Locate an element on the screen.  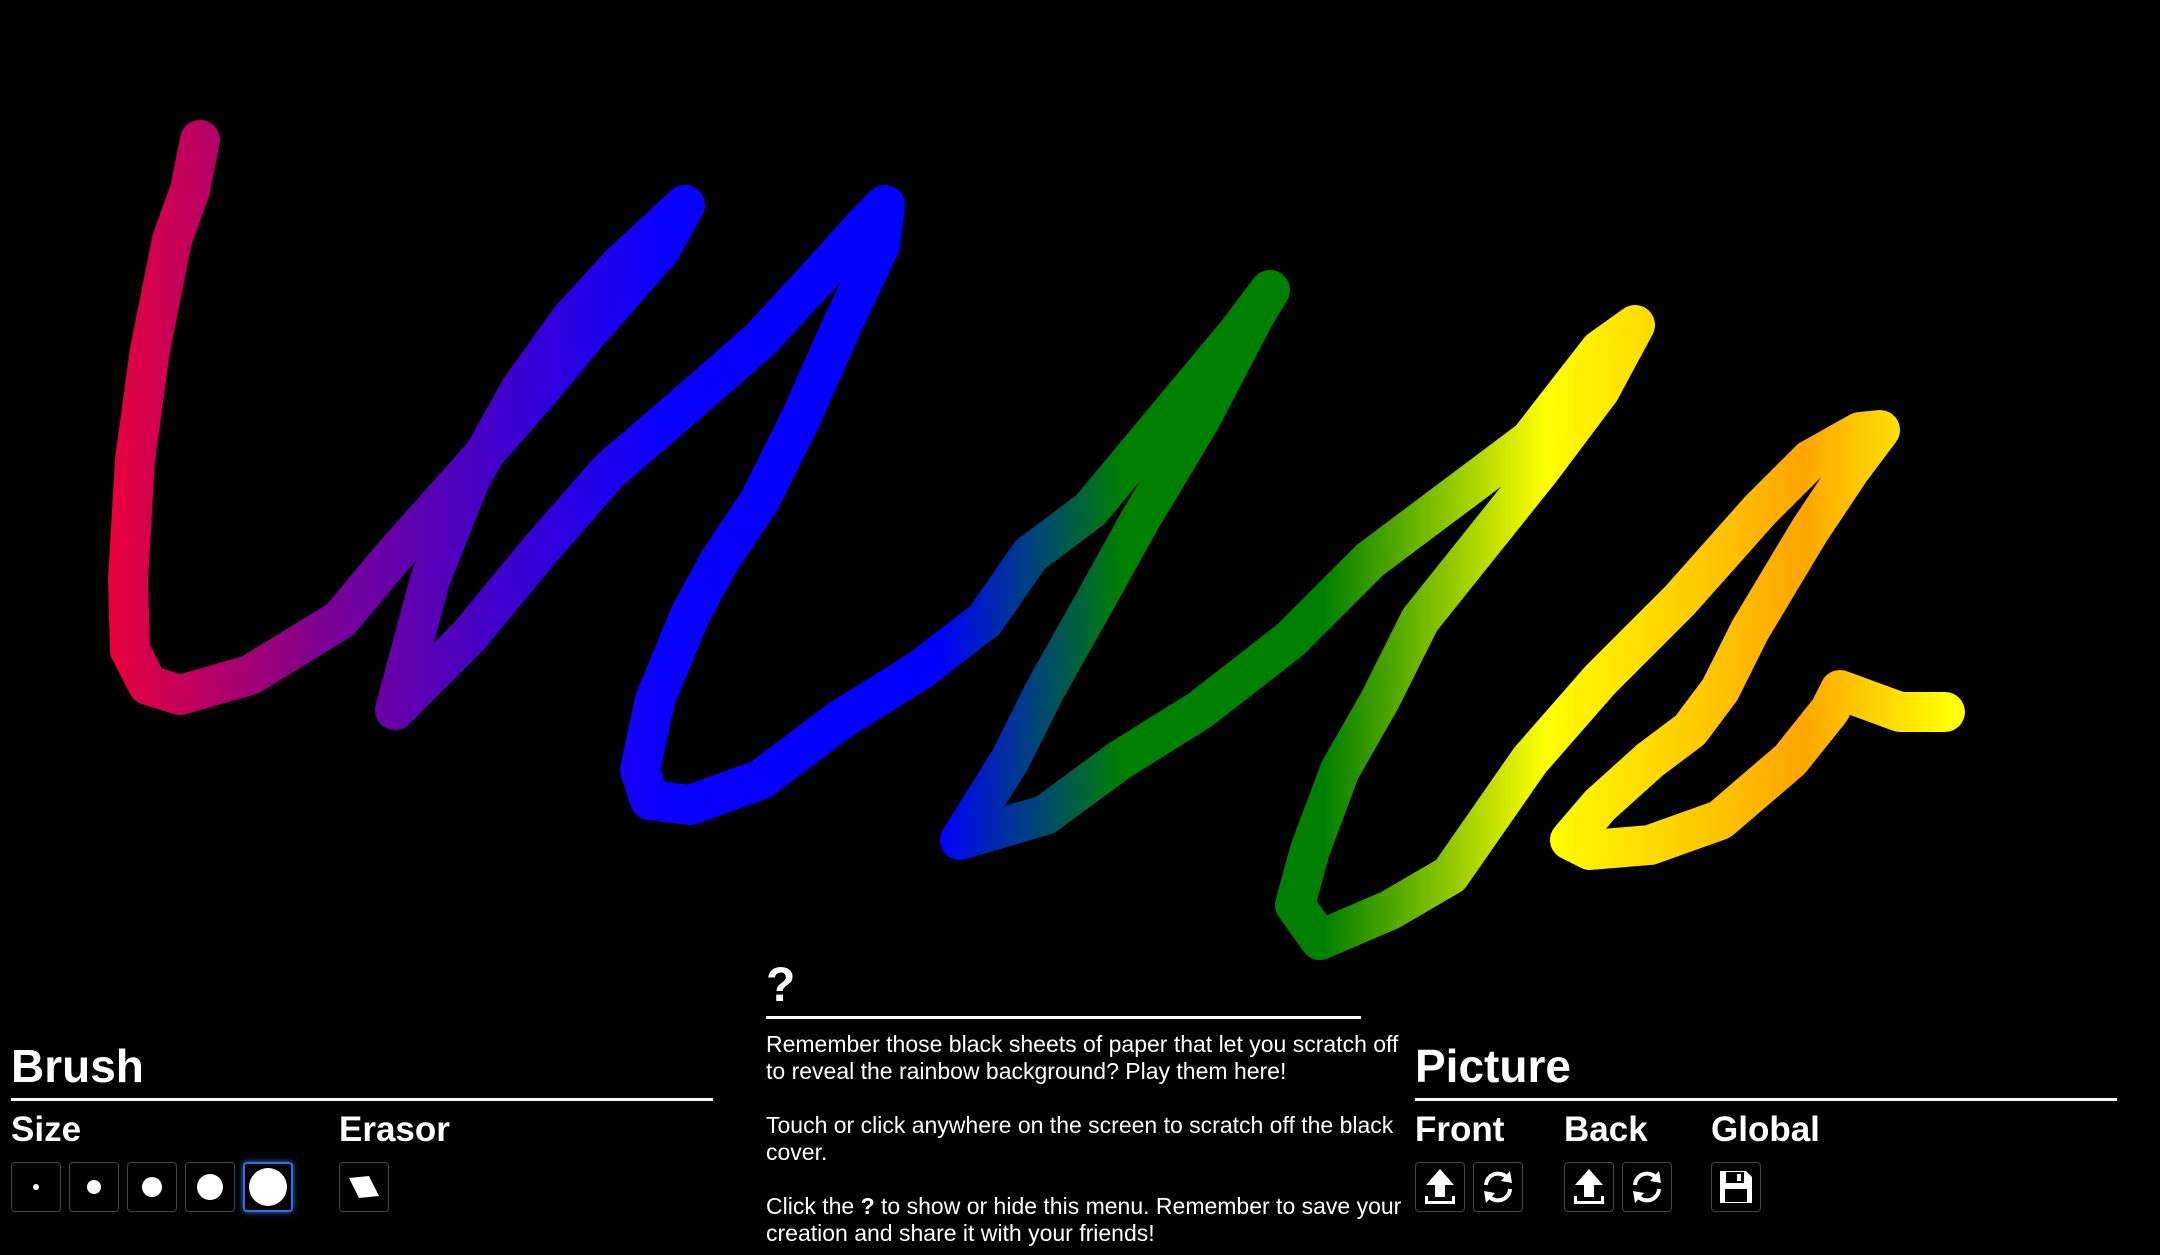
brush-size-3-button is located at coordinates (152, 1187).